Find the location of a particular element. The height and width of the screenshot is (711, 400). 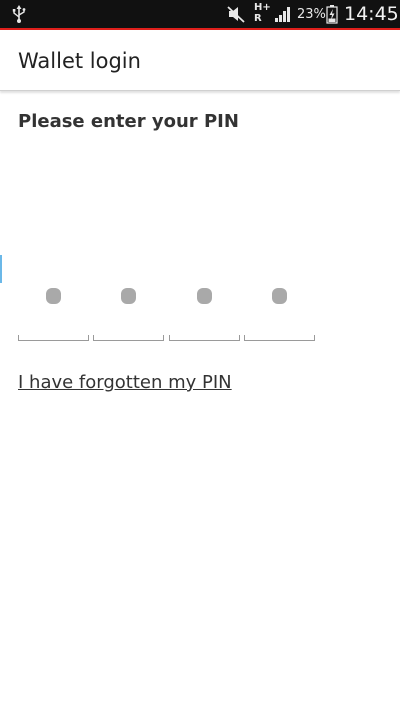

pin-entry is located at coordinates (168, 312).